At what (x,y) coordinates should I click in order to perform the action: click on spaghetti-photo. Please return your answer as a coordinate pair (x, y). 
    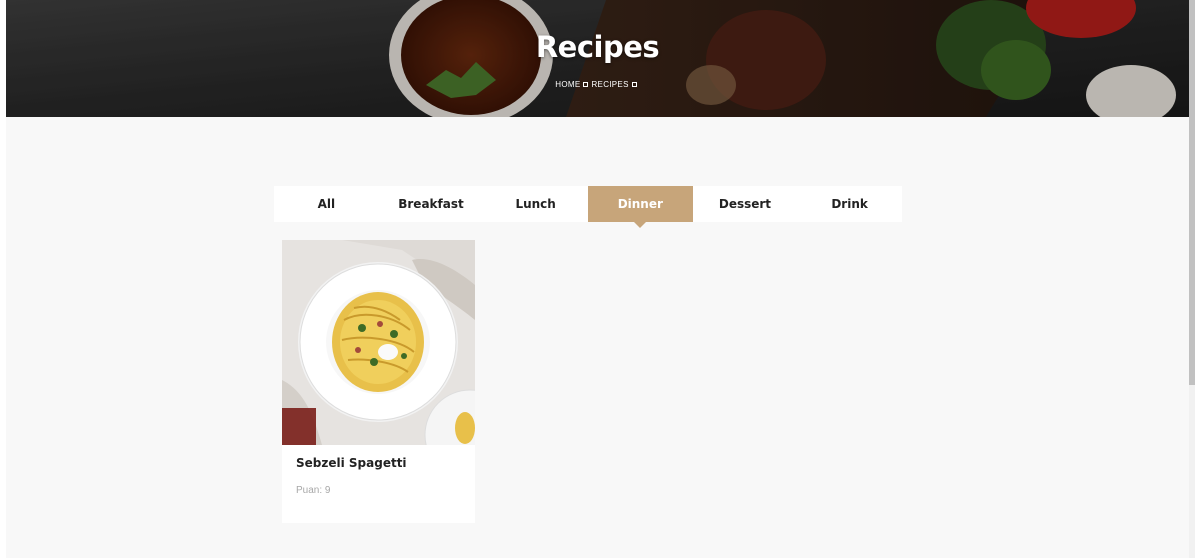
    Looking at the image, I should click on (378, 342).